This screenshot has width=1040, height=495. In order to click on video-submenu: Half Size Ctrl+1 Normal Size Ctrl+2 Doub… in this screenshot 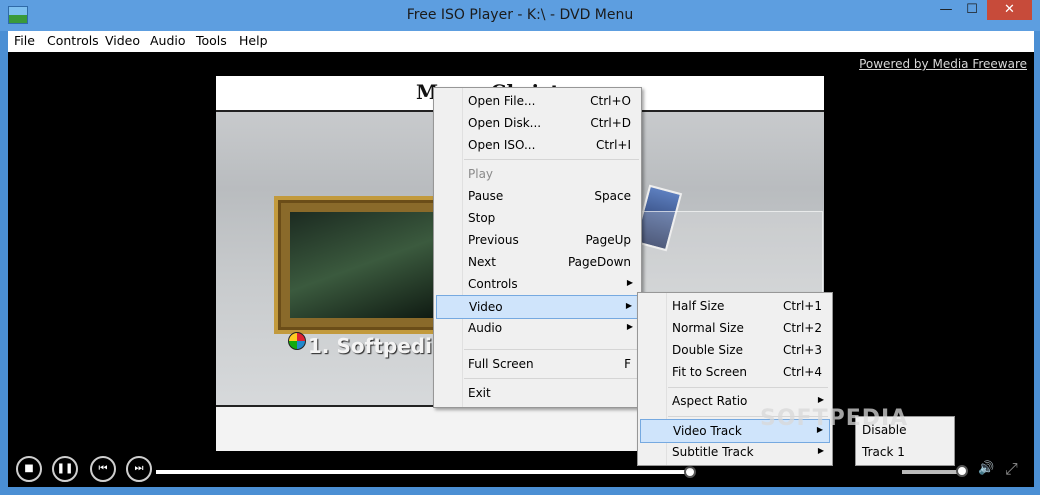, I will do `click(735, 379)`.